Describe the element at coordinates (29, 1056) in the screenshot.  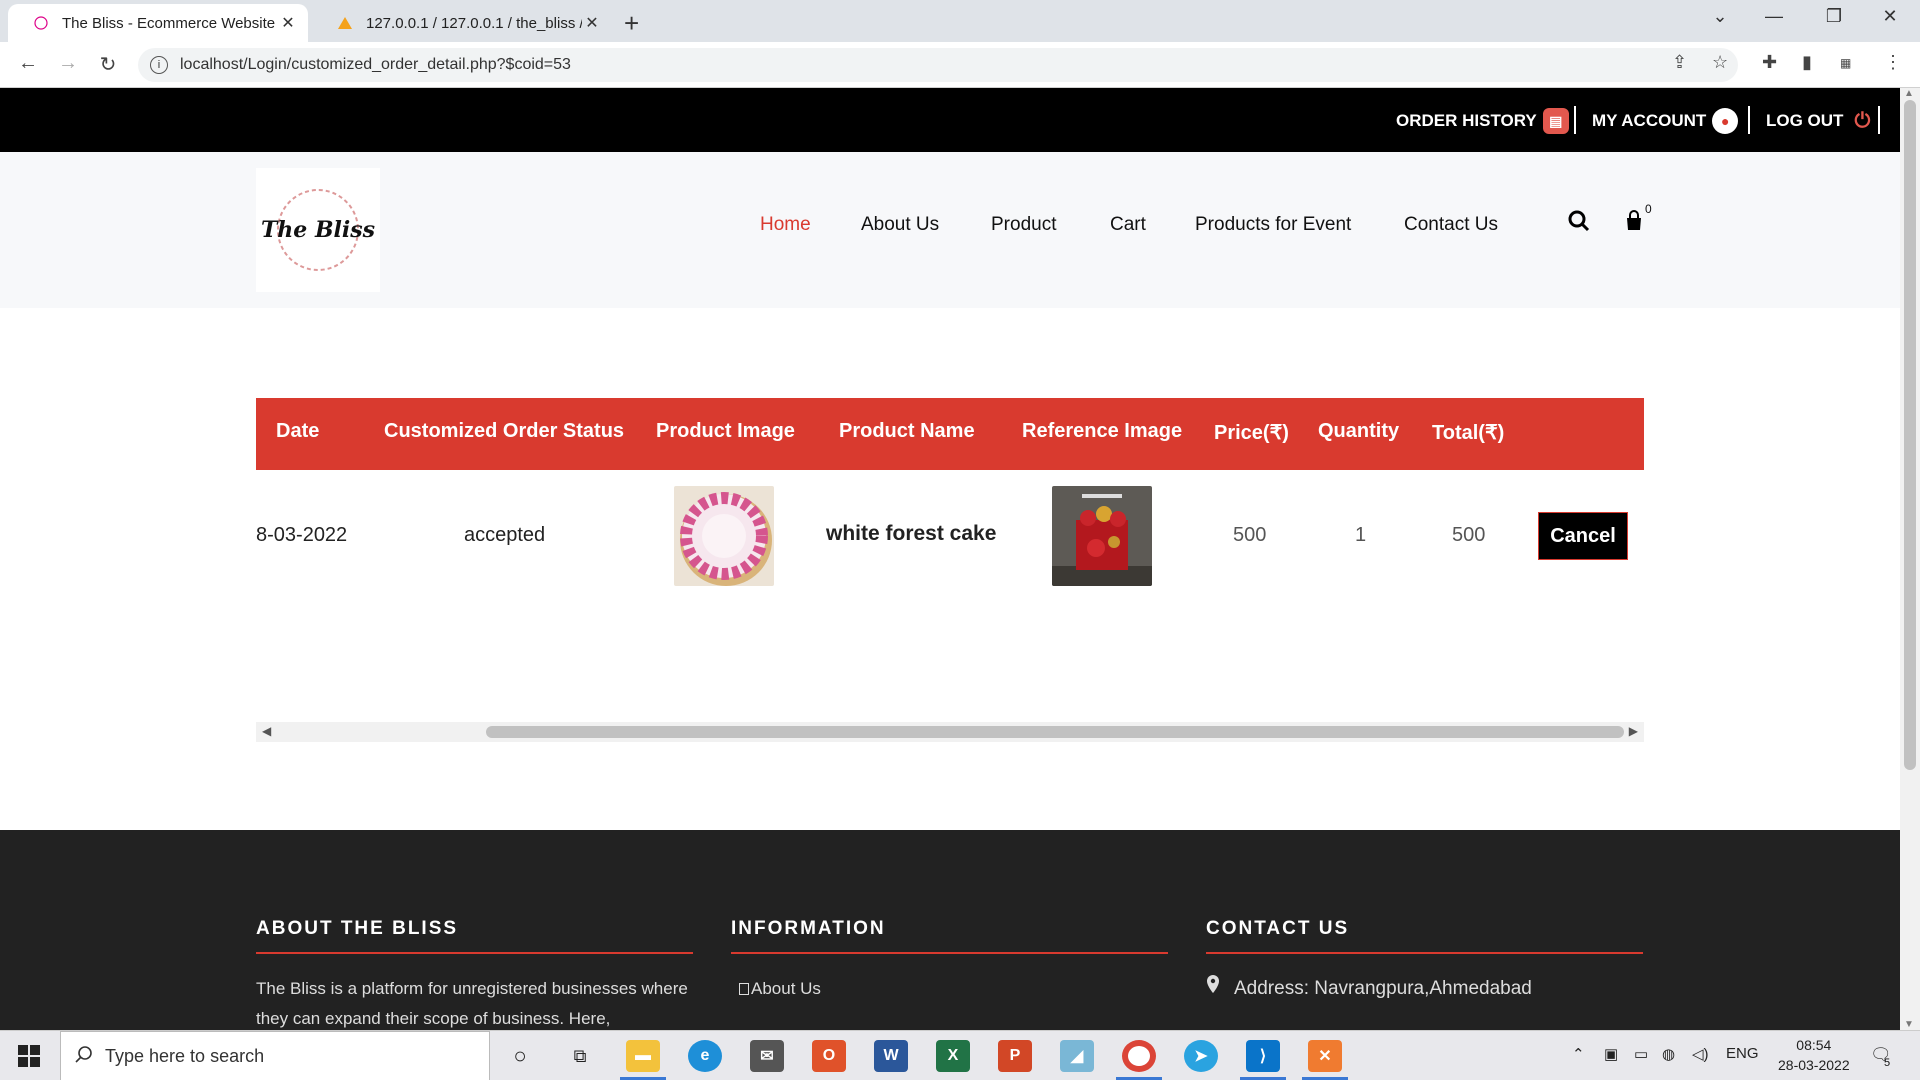
I see `windows-start-icon` at that location.